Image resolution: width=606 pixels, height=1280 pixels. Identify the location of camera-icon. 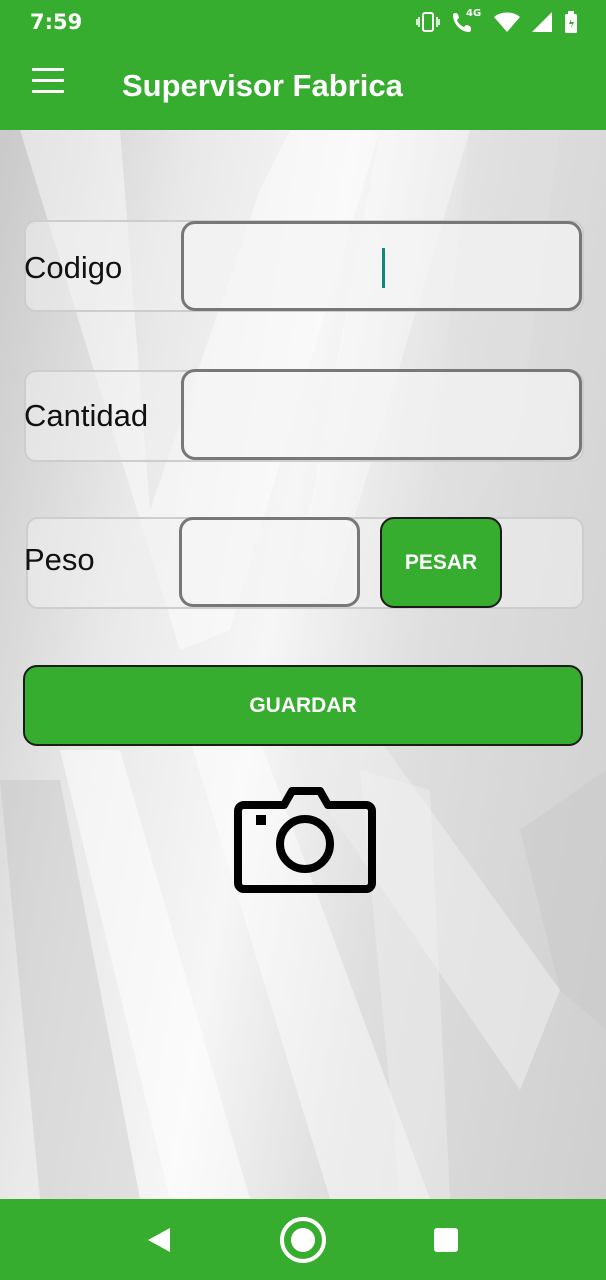
(305, 840).